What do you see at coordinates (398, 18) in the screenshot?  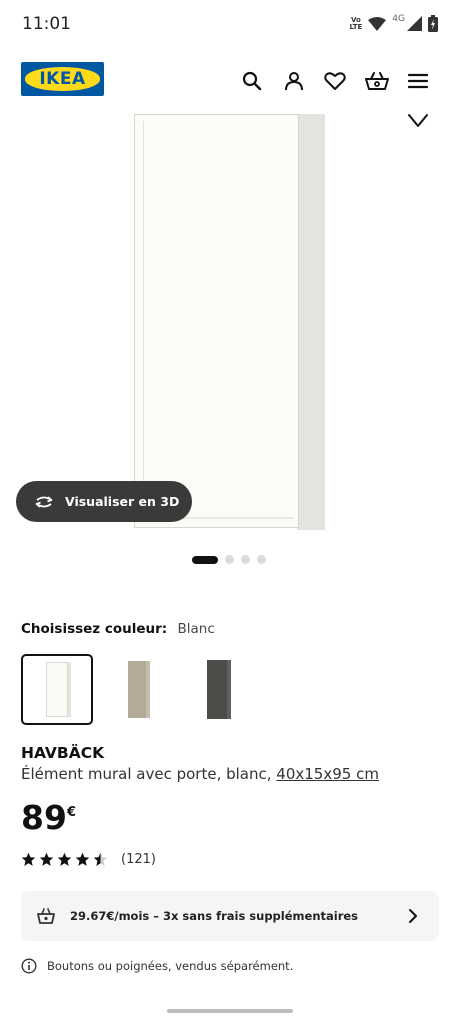 I see `network-type-label: 4G` at bounding box center [398, 18].